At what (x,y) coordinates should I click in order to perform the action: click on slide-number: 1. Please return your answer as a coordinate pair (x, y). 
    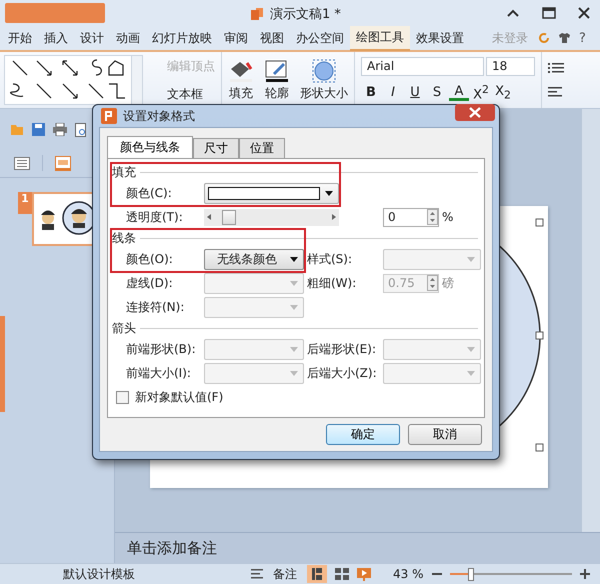
    Looking at the image, I should click on (25, 203).